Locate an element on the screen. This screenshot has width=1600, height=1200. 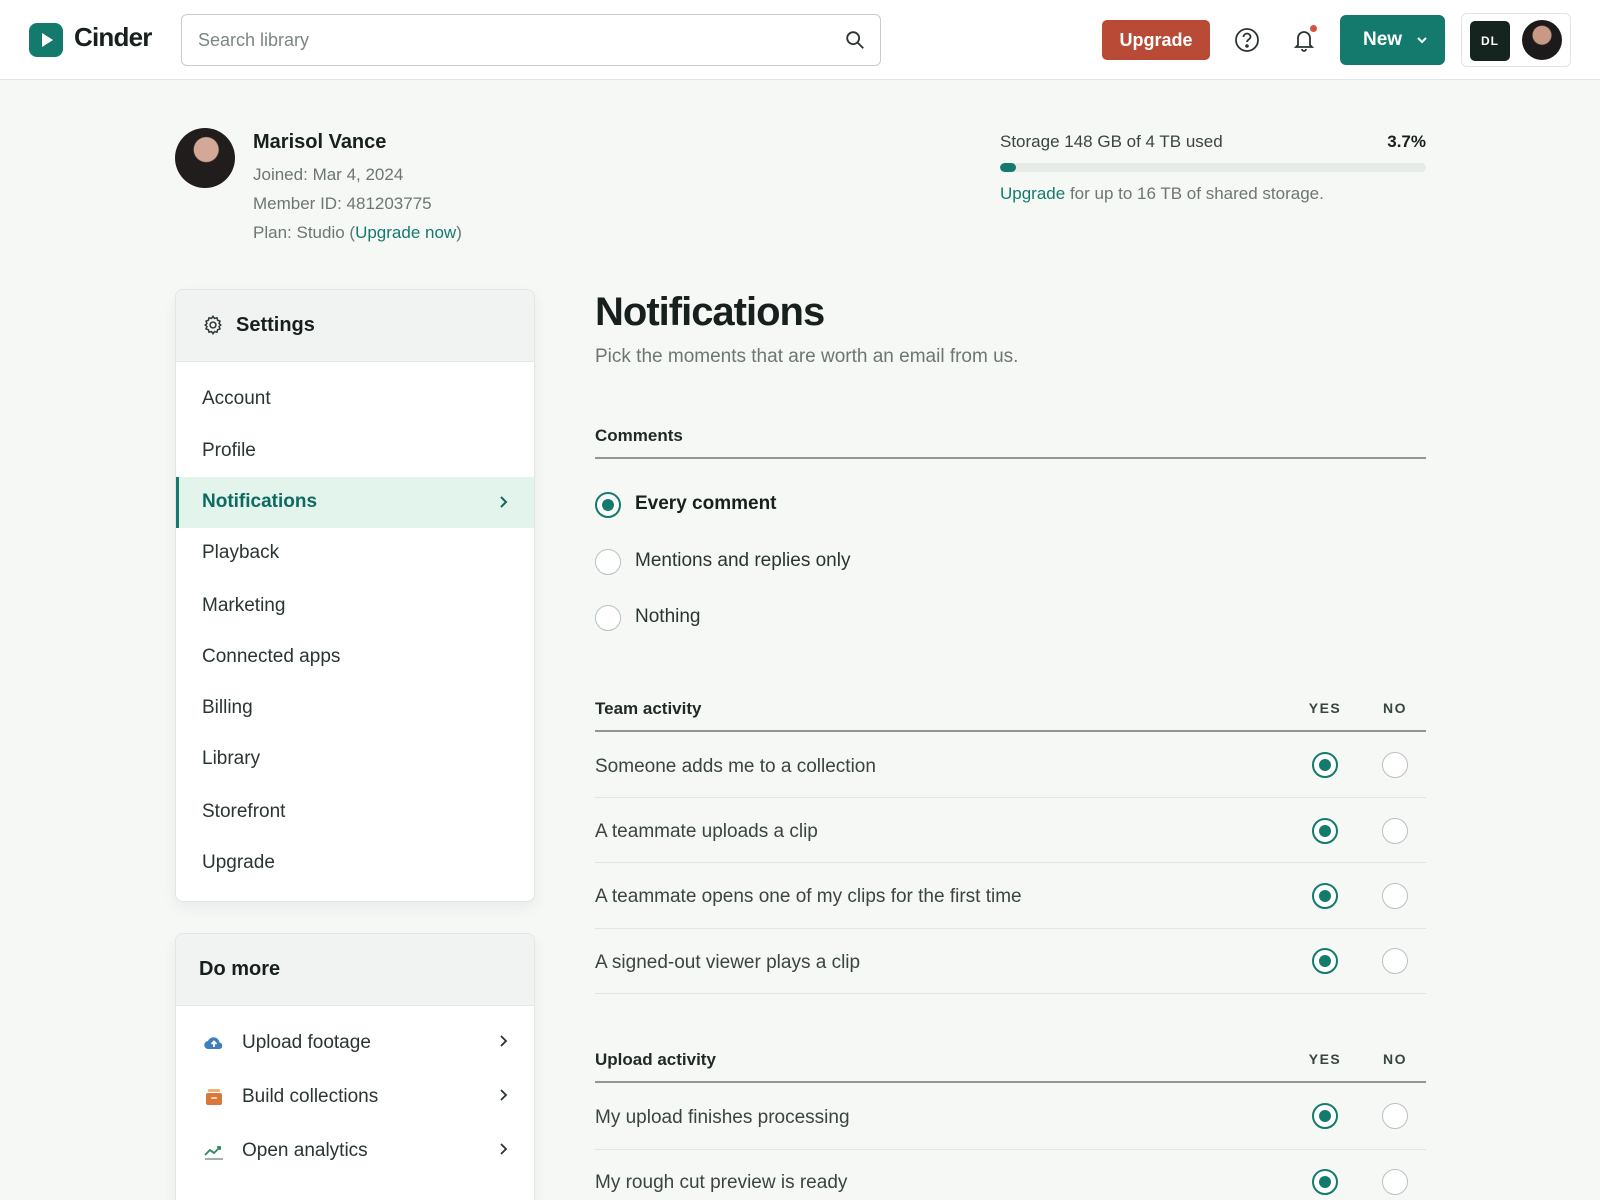
sidebar-item-playback: Playback is located at coordinates (355, 553).